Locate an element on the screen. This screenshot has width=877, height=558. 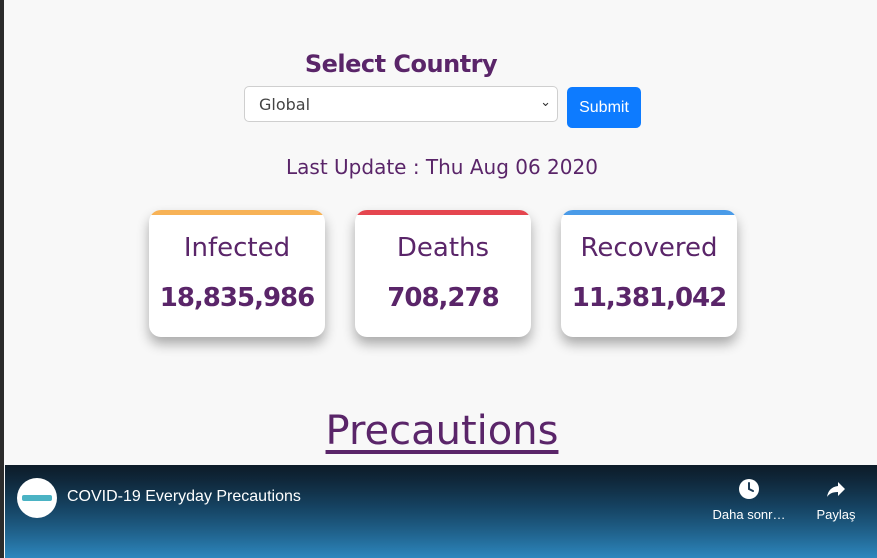
infected-label: Infected is located at coordinates (237, 248).